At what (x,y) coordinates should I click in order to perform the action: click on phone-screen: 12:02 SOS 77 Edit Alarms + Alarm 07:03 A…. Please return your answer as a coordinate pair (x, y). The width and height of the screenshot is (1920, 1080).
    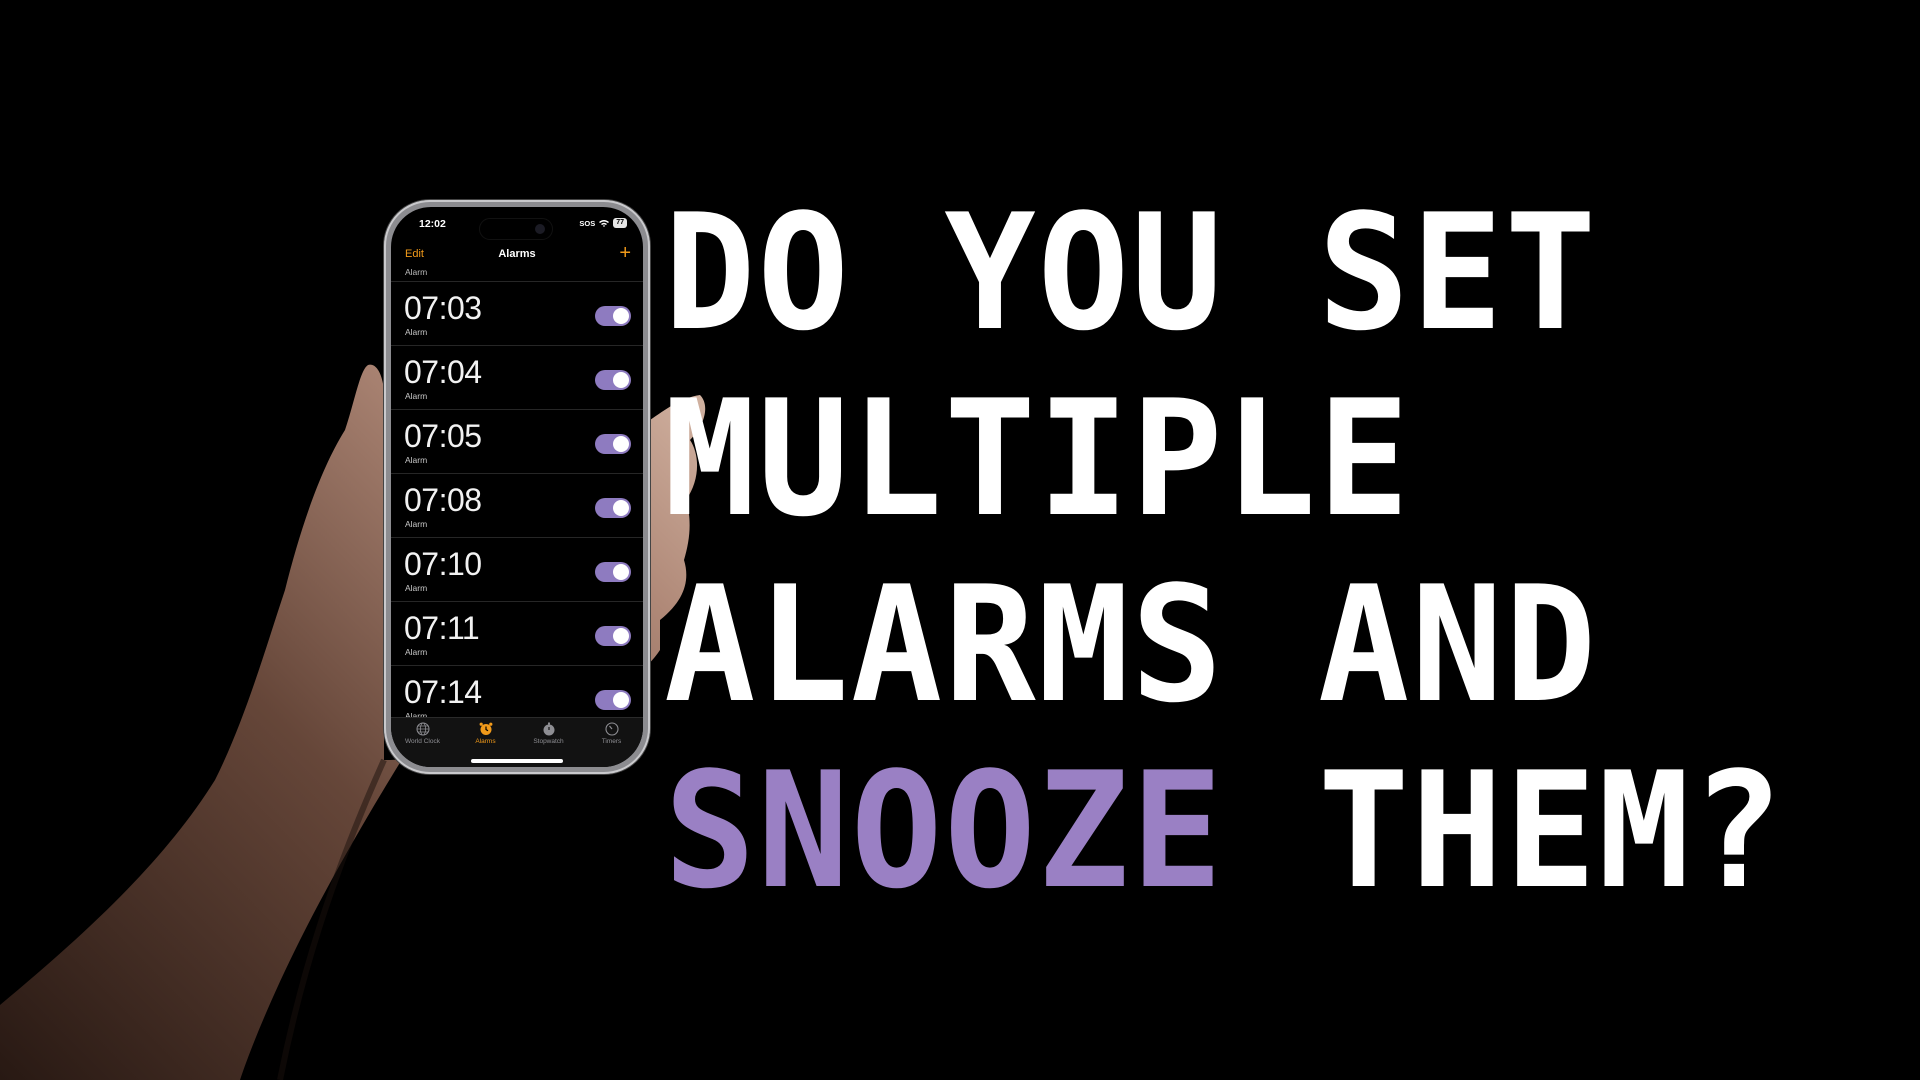
    Looking at the image, I should click on (517, 487).